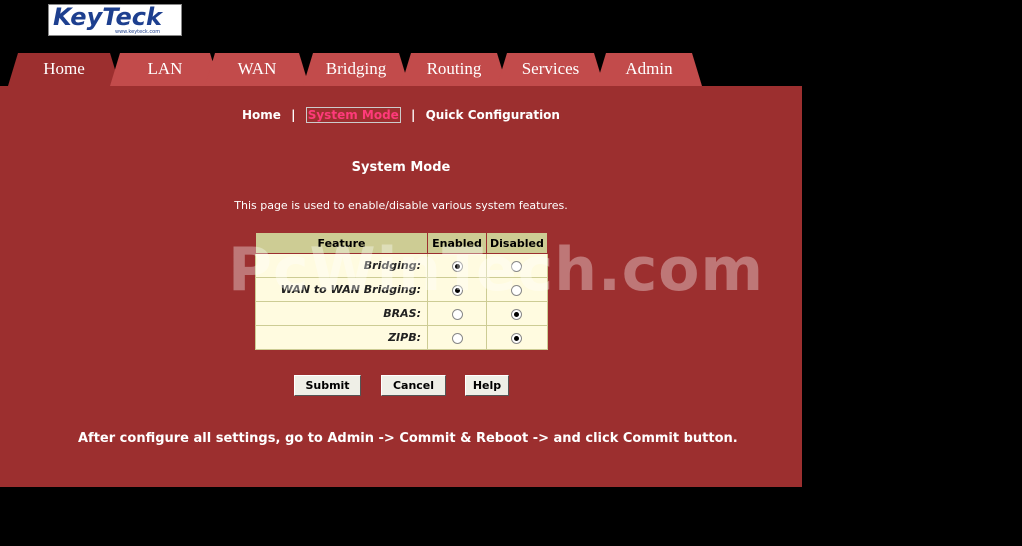  What do you see at coordinates (454, 69) in the screenshot?
I see `tab-routing: Routing` at bounding box center [454, 69].